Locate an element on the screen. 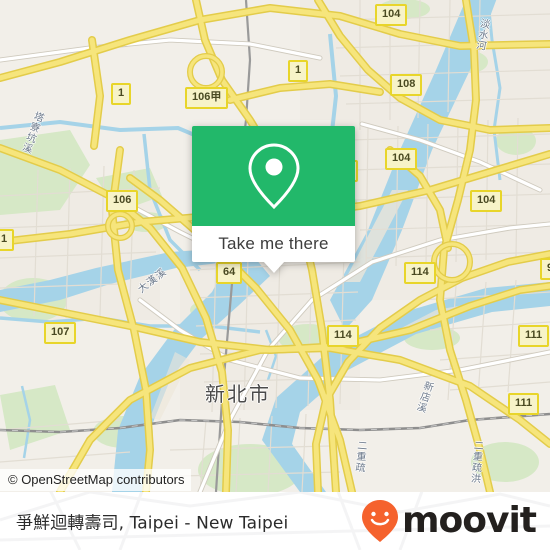 The image size is (550, 550). highway-shield: 9 is located at coordinates (545, 269).